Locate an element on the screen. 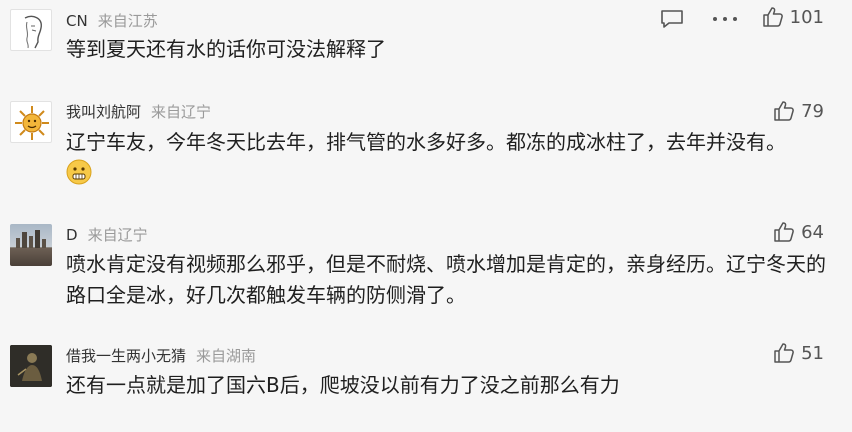 This screenshot has width=852, height=432. like-button: 79 is located at coordinates (798, 111).